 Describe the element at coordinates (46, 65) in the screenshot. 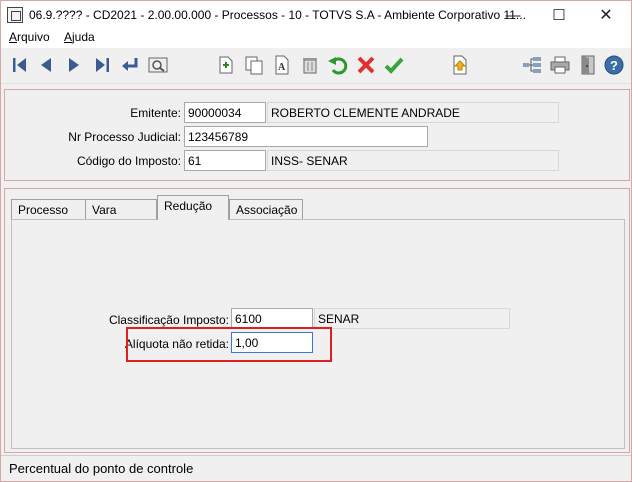

I see `previous-record-icon` at that location.